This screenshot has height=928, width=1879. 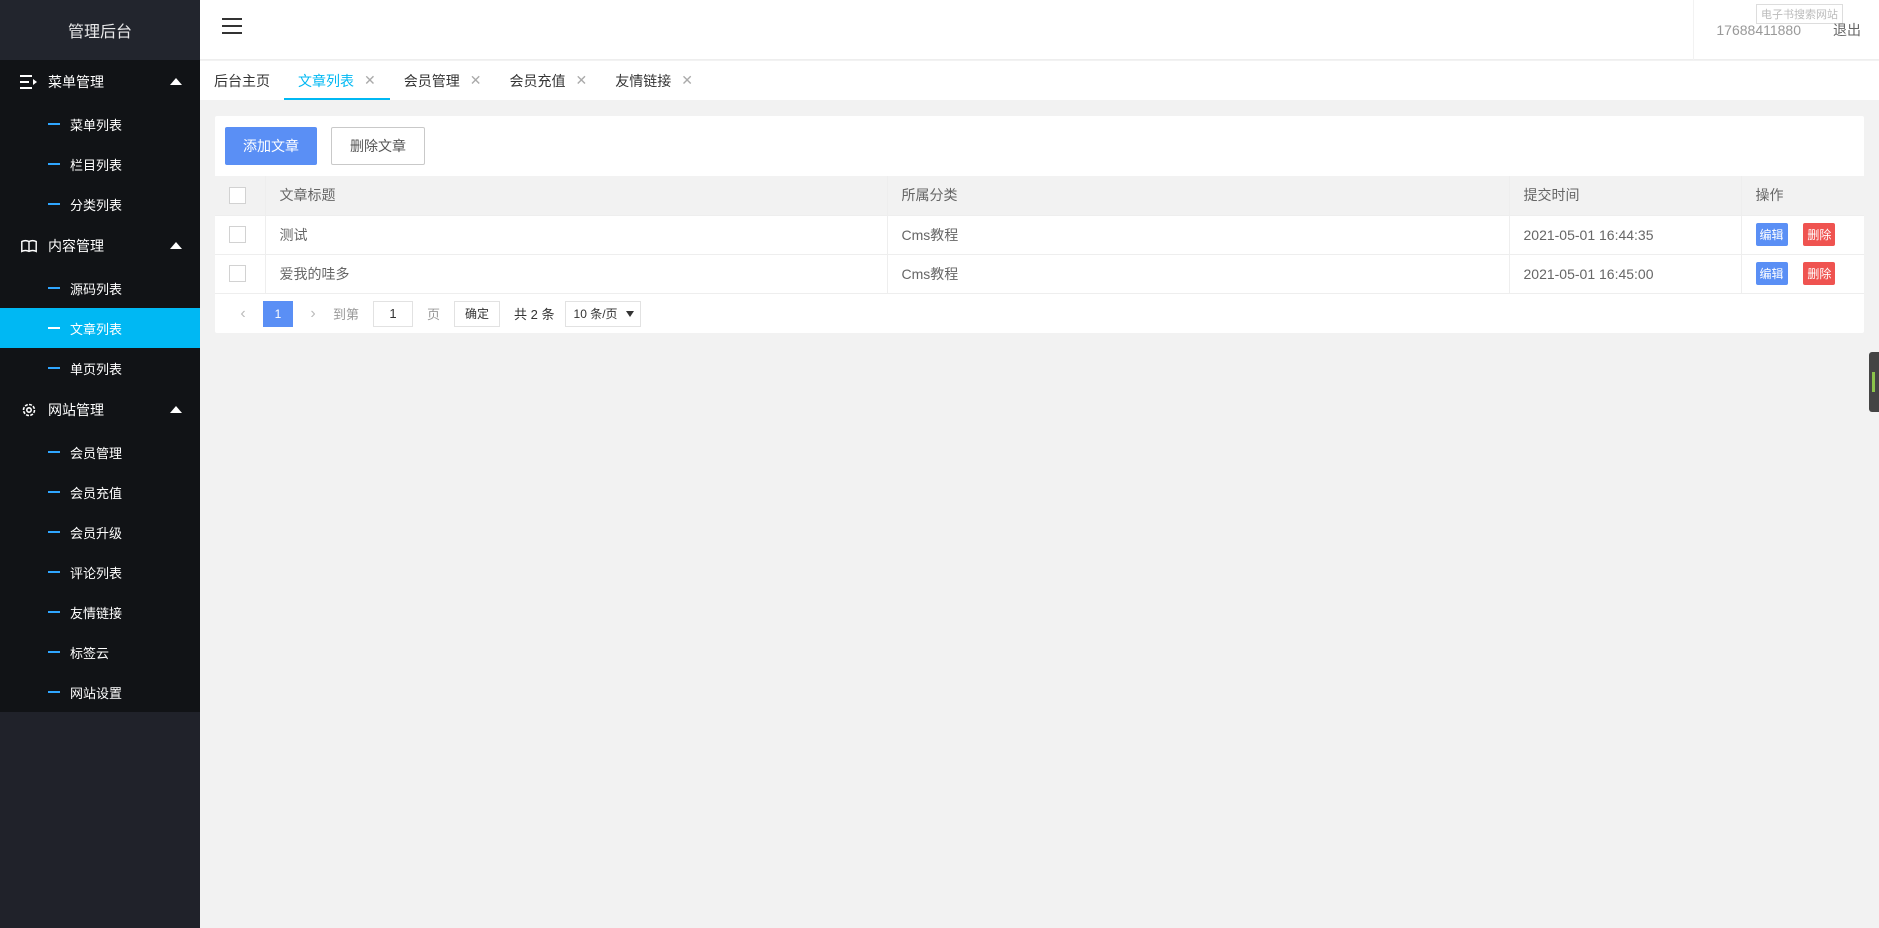 I want to click on sidebar-item-label: 文章列表, so click(x=96, y=329).